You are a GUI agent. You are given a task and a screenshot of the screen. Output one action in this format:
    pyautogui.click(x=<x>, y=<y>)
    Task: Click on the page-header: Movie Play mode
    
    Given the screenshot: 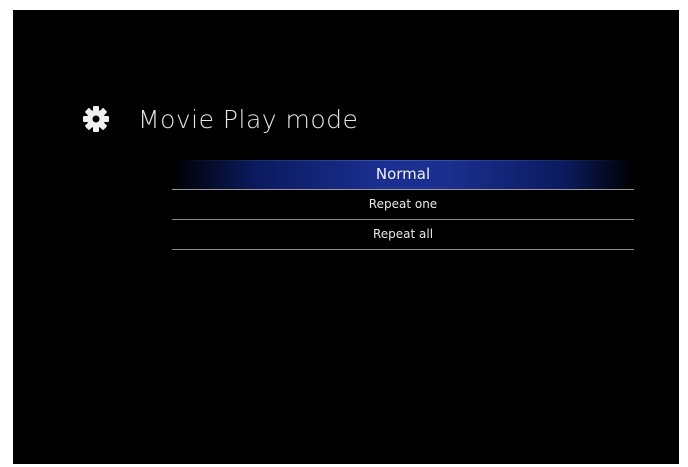 What is the action you would take?
    pyautogui.click(x=219, y=119)
    